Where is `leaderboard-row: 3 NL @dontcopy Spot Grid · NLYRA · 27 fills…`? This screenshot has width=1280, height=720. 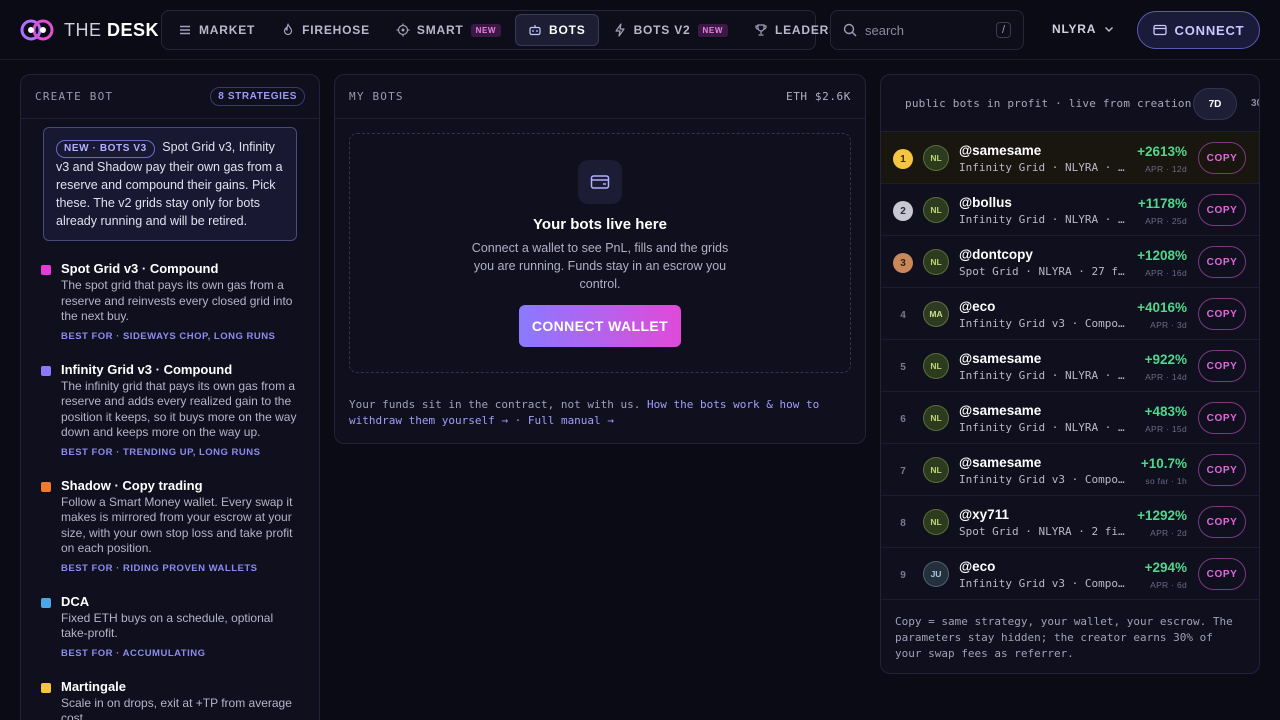 leaderboard-row: 3 NL @dontcopy Spot Grid · NLYRA · 27 fills… is located at coordinates (1070, 262).